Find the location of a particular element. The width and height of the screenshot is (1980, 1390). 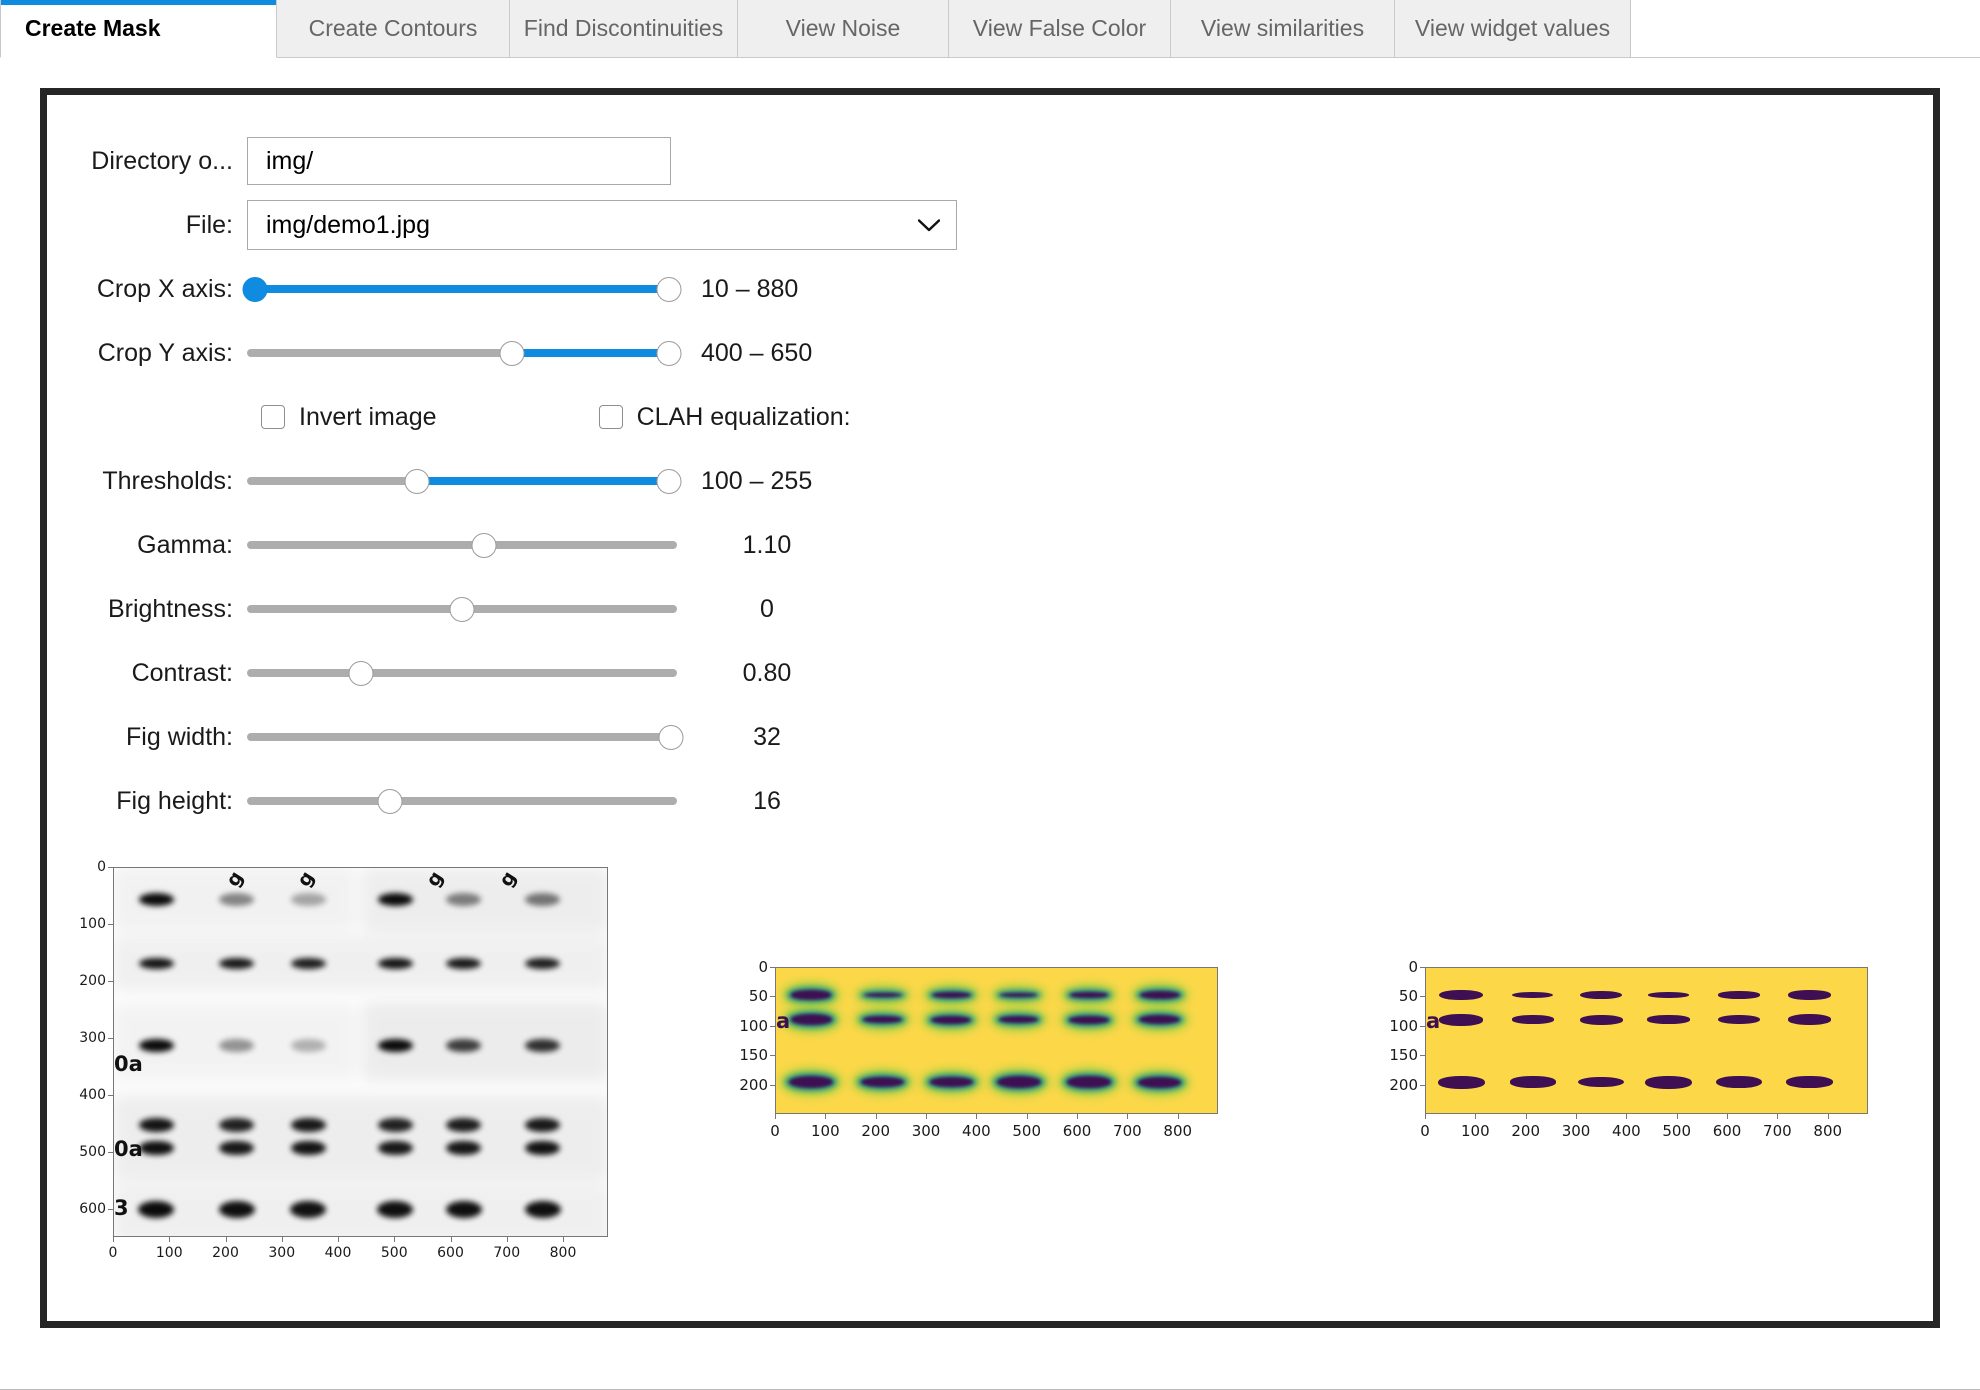

gamma-handle is located at coordinates (484, 545).